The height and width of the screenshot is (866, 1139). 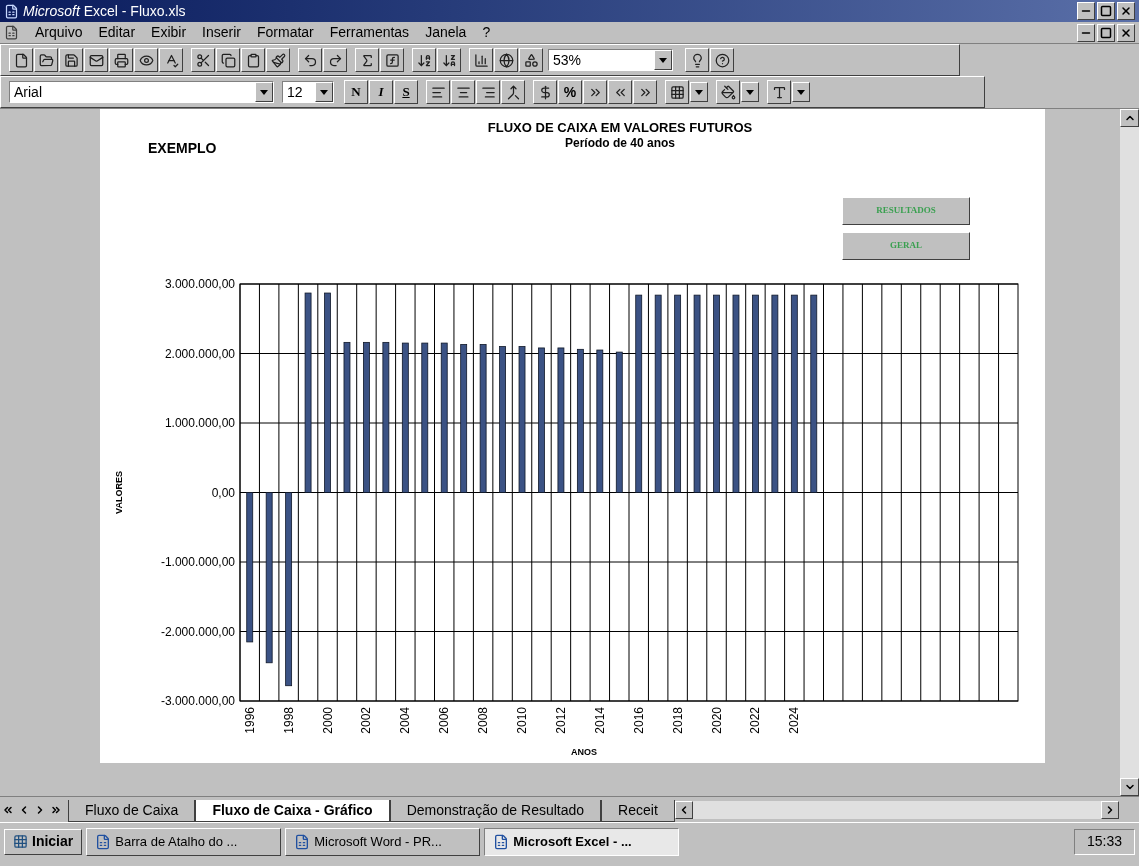 What do you see at coordinates (779, 92) in the screenshot?
I see `font-color-icon` at bounding box center [779, 92].